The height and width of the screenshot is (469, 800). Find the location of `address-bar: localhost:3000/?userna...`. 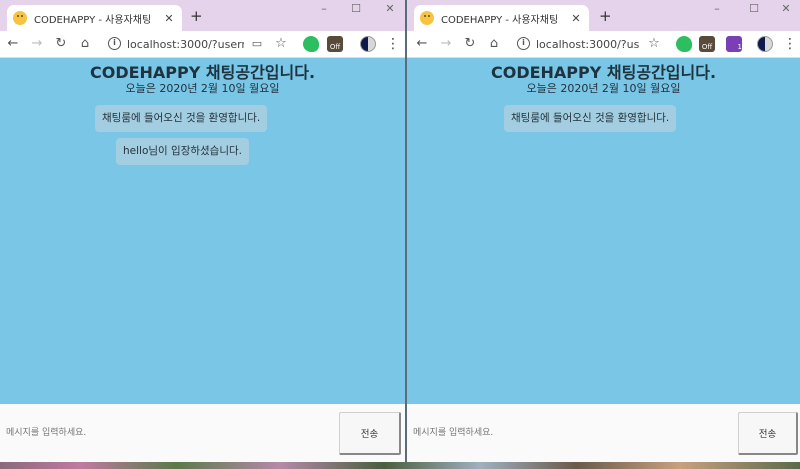

address-bar: localhost:3000/?userna... is located at coordinates (185, 44).